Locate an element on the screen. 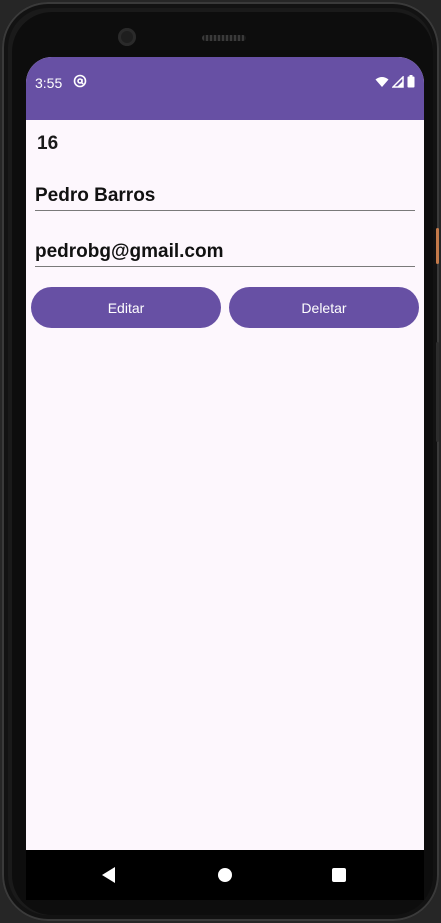 The width and height of the screenshot is (441, 923). home-icon is located at coordinates (225, 875).